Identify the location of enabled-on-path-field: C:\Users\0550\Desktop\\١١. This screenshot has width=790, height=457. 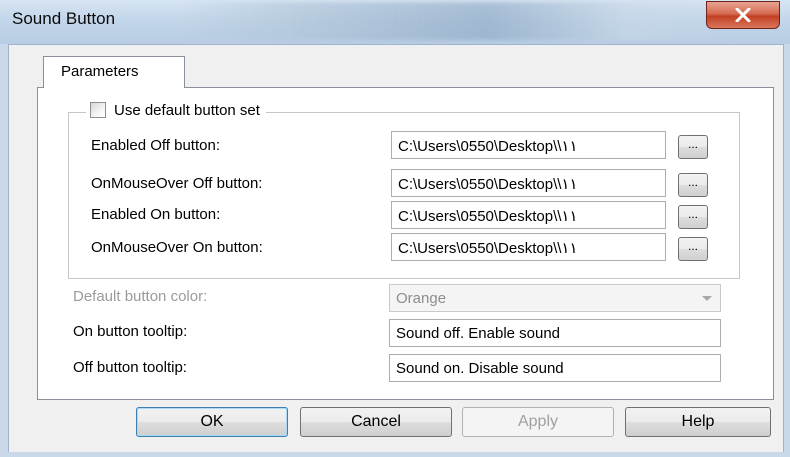
(528, 215).